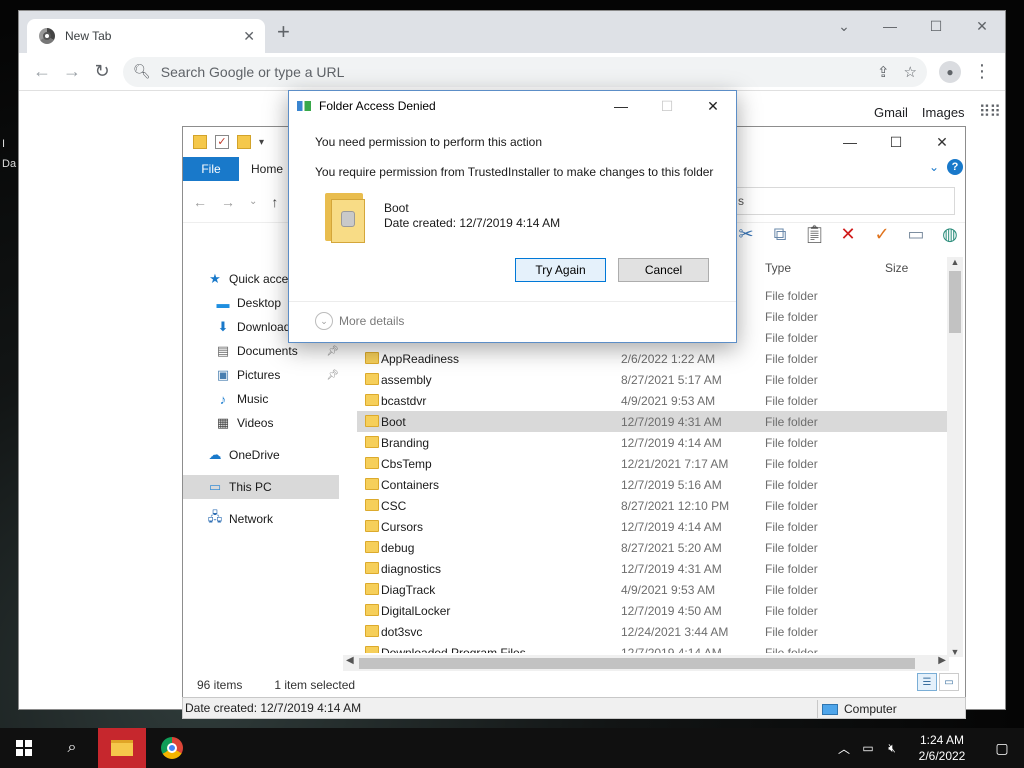 This screenshot has height=768, width=1024. Describe the element at coordinates (244, 142) in the screenshot. I see `new-folder-icon` at that location.